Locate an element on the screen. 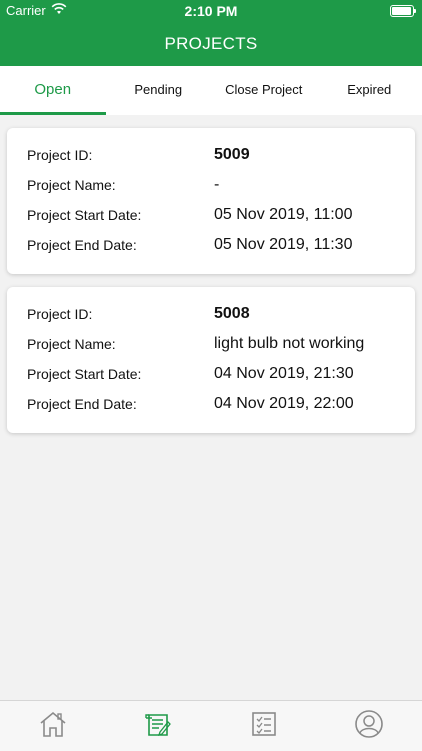 This screenshot has width=422, height=751. status-time: 2:10 PM is located at coordinates (211, 11).